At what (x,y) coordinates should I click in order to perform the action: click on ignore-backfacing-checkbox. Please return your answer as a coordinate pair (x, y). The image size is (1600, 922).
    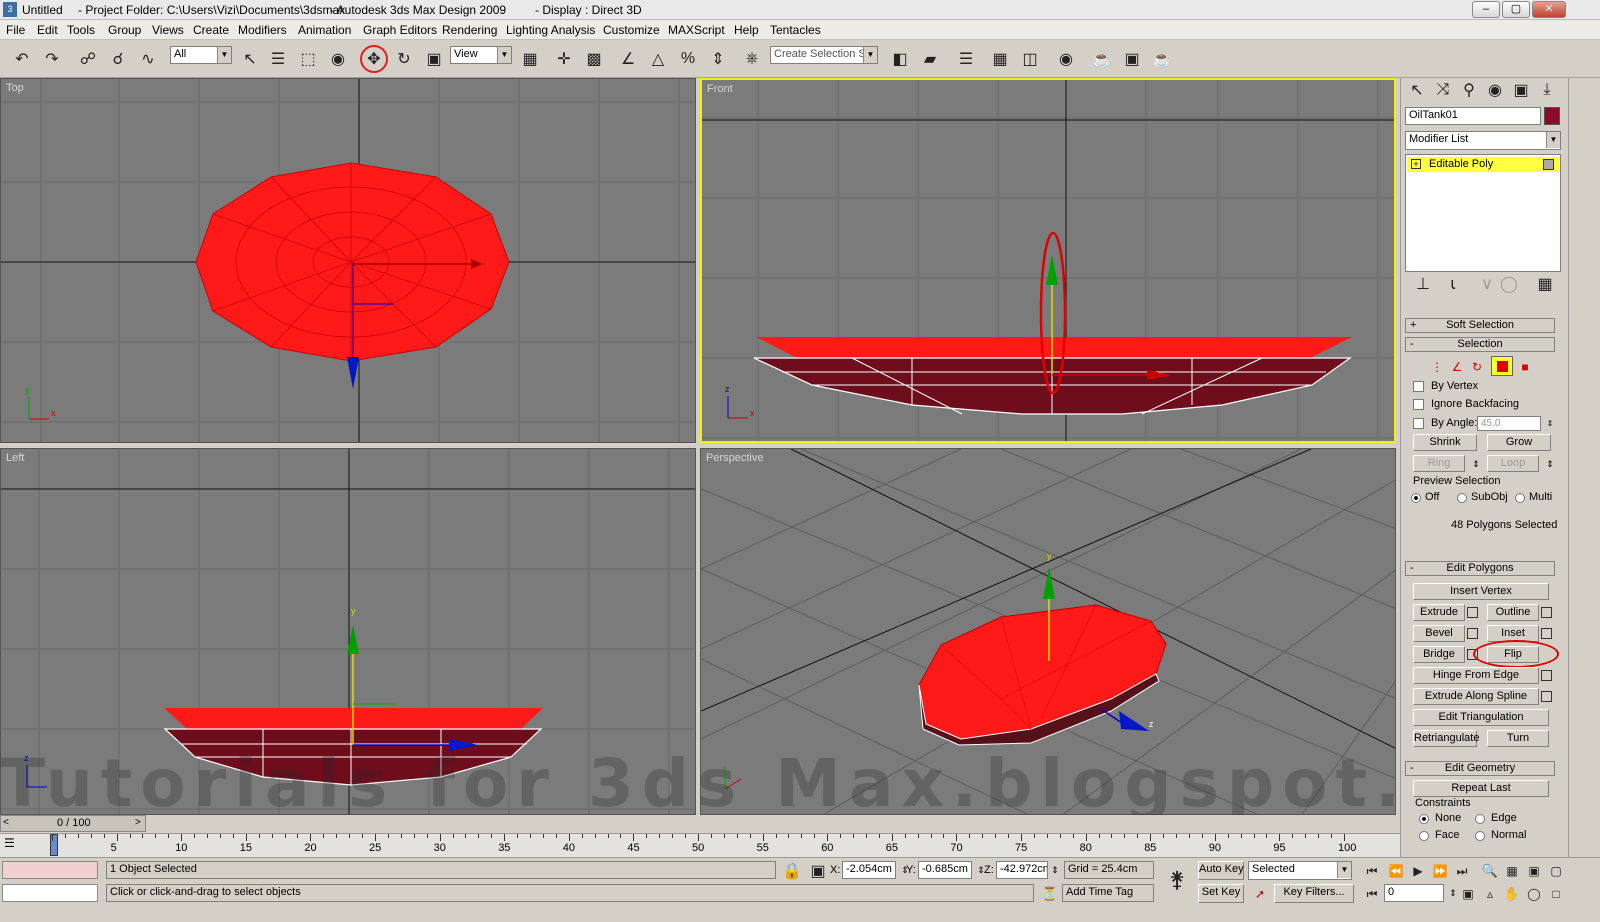
    Looking at the image, I should click on (1418, 404).